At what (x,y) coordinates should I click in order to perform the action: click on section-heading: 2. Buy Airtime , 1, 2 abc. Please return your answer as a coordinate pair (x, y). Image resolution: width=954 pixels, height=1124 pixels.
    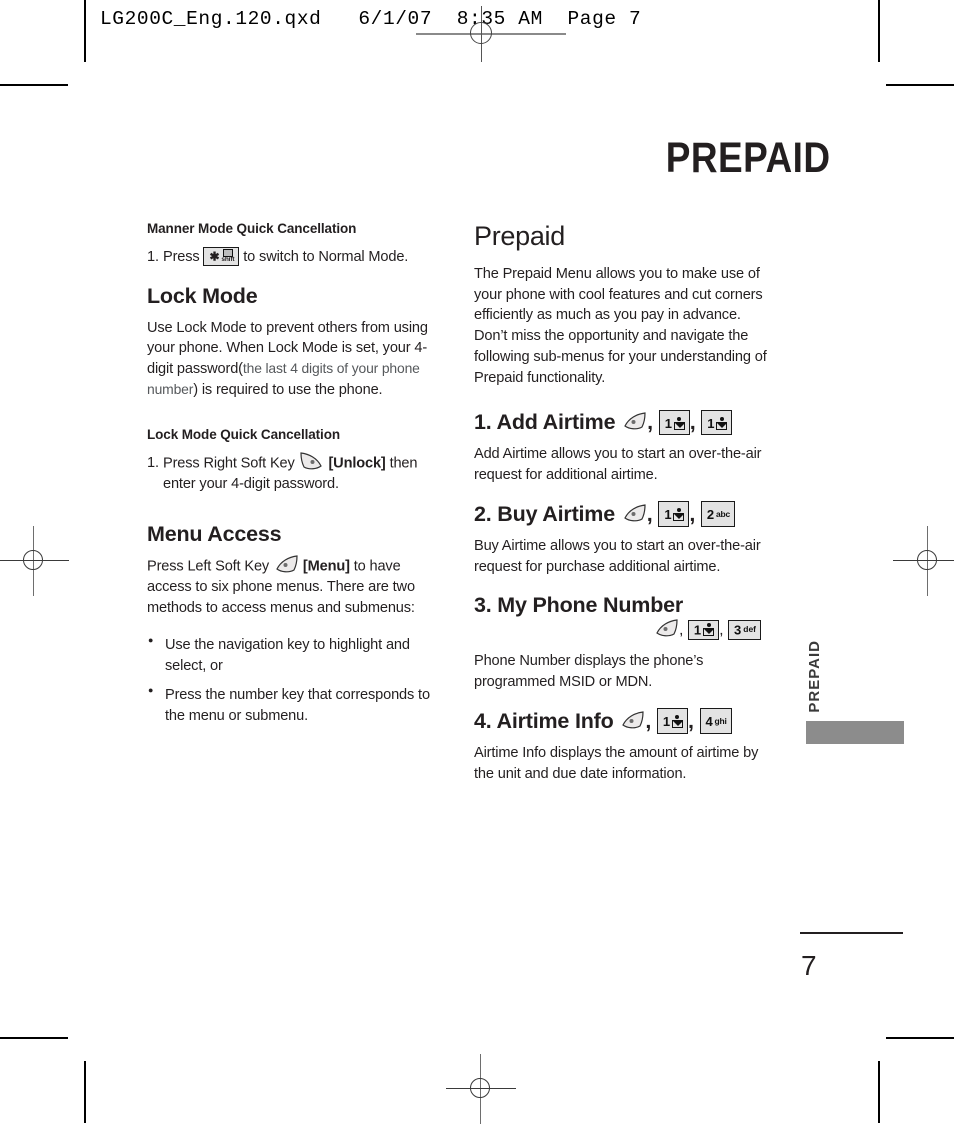
    Looking at the image, I should click on (621, 514).